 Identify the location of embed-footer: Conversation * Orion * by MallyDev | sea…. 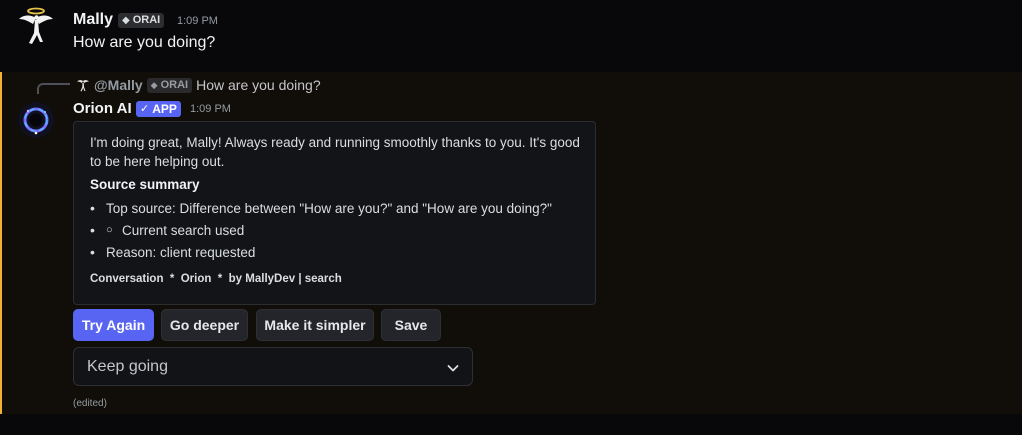
(216, 279).